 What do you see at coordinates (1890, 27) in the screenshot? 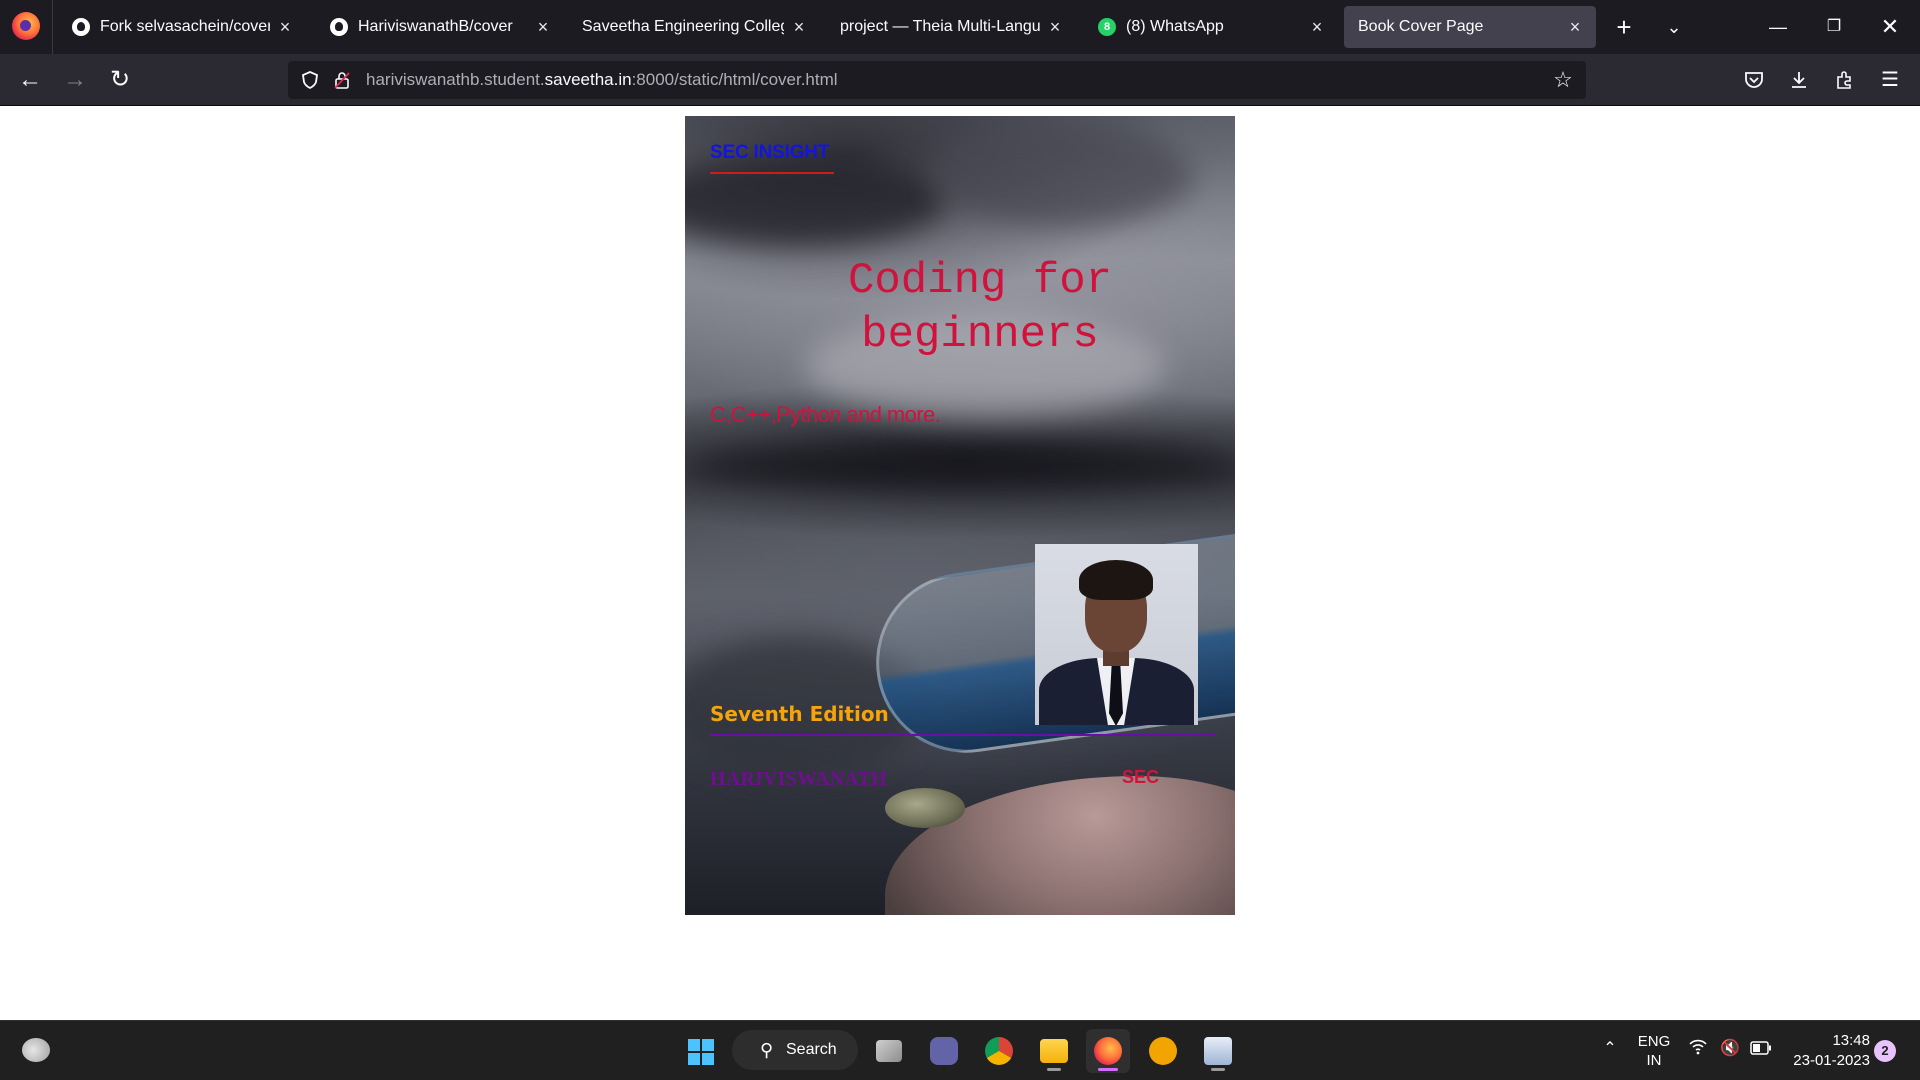
I see `close-window-button: ✕` at bounding box center [1890, 27].